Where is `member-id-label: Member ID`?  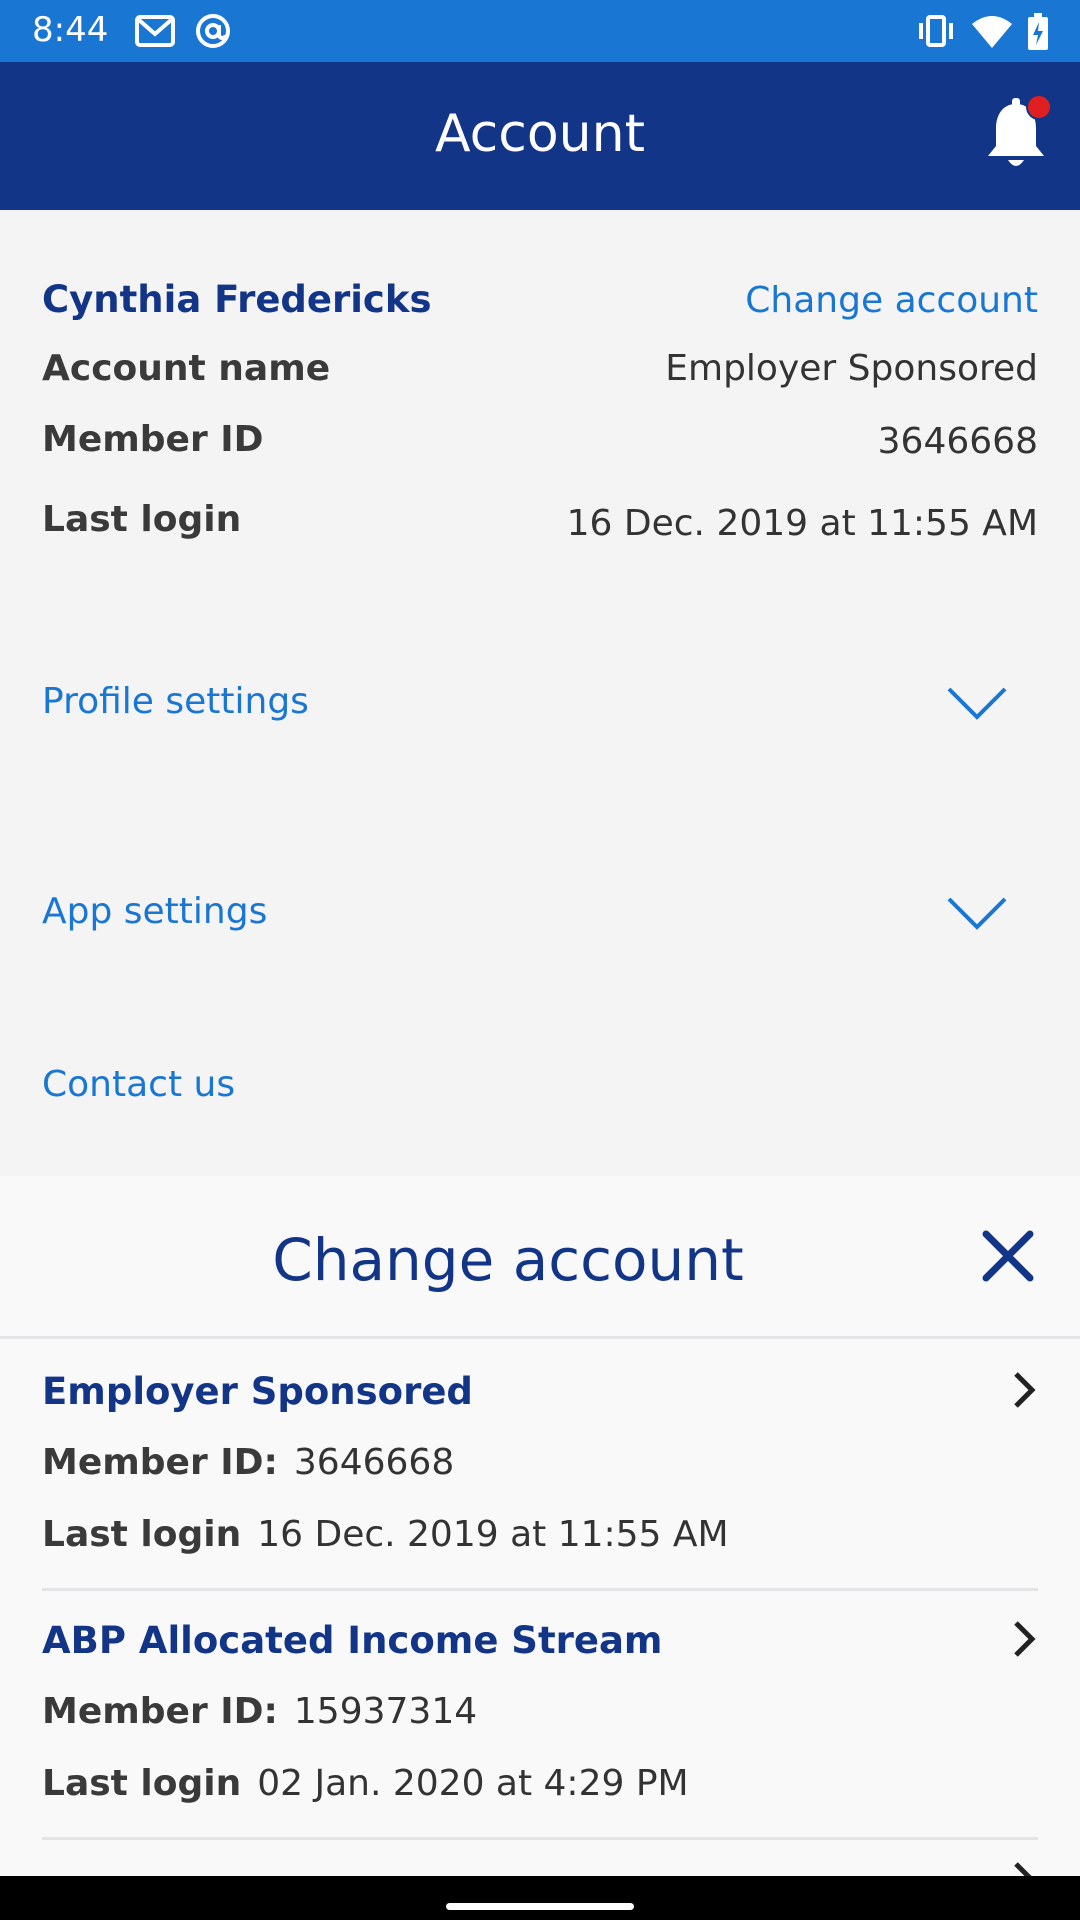
member-id-label: Member ID is located at coordinates (153, 439).